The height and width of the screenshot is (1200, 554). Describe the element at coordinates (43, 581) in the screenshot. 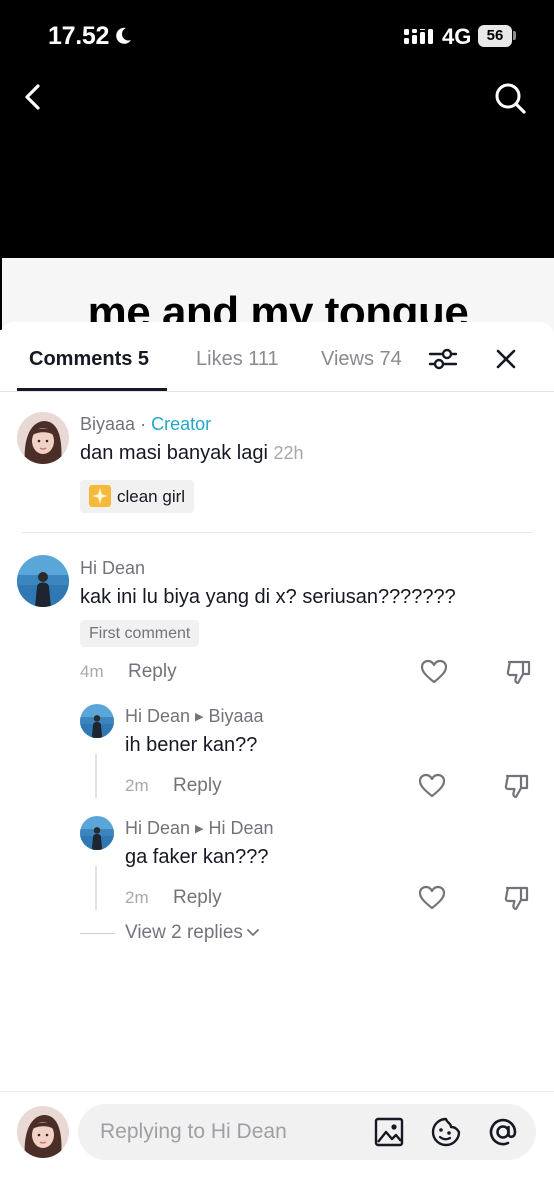

I see `avatar-hi-dean` at that location.